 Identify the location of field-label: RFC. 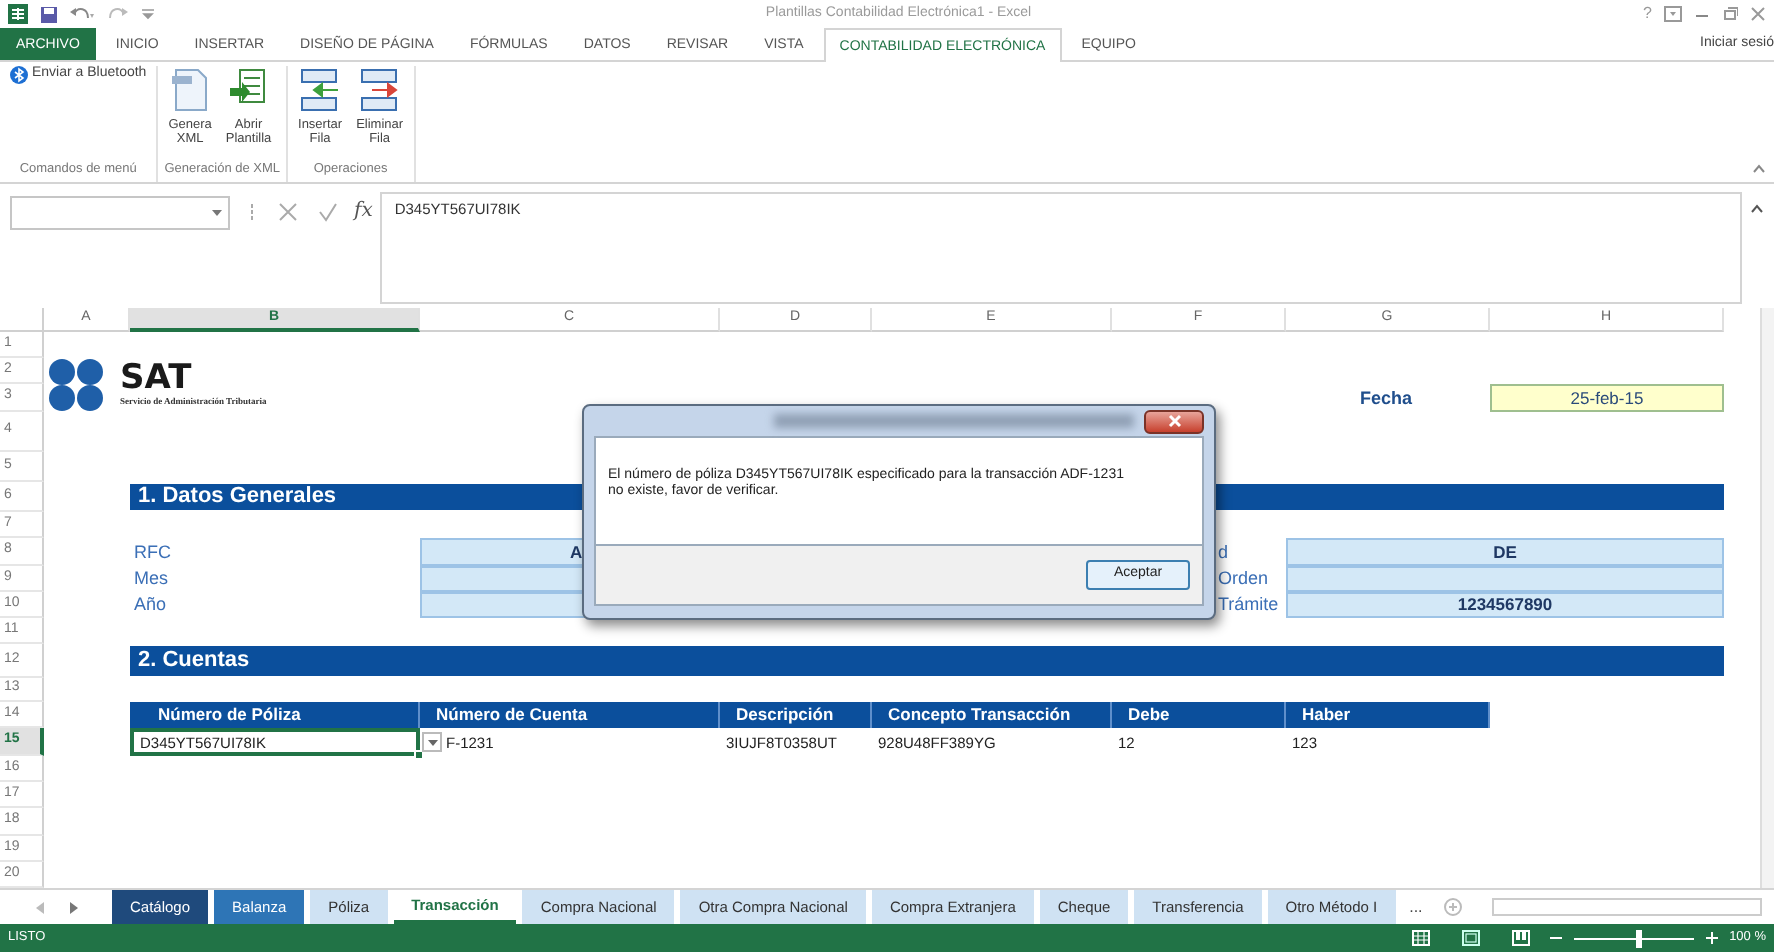
(152, 552).